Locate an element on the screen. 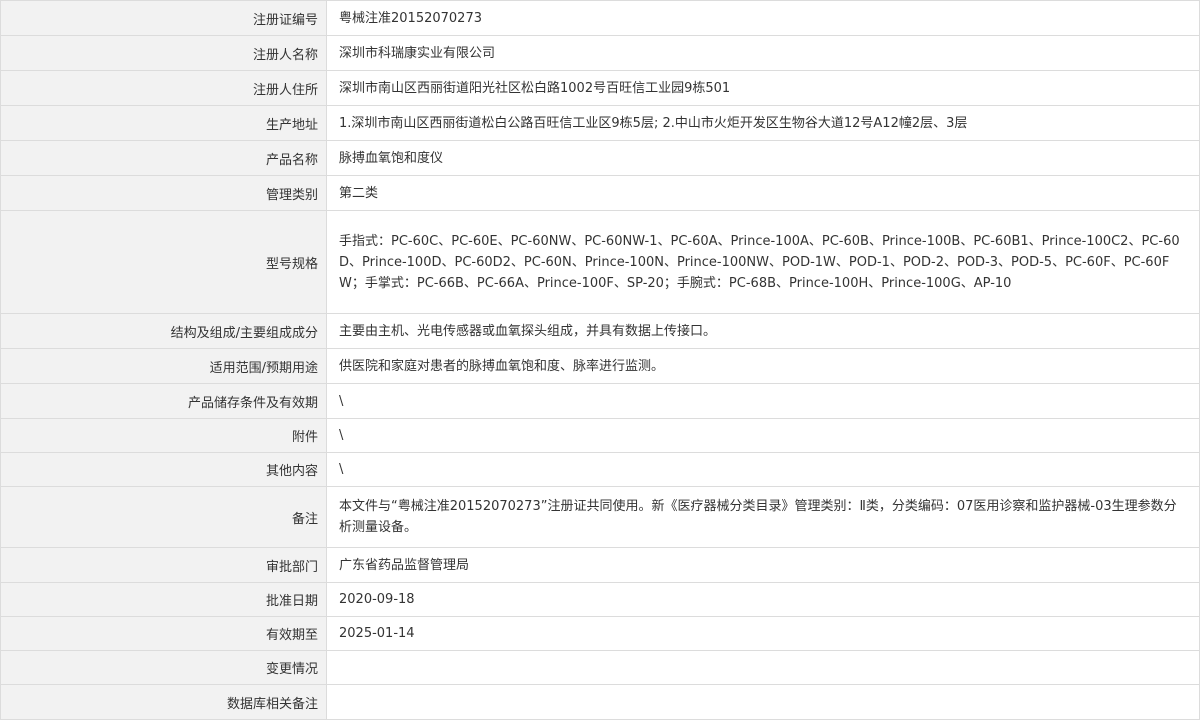  table-row: 有效期至 2025-01-14 is located at coordinates (600, 633).